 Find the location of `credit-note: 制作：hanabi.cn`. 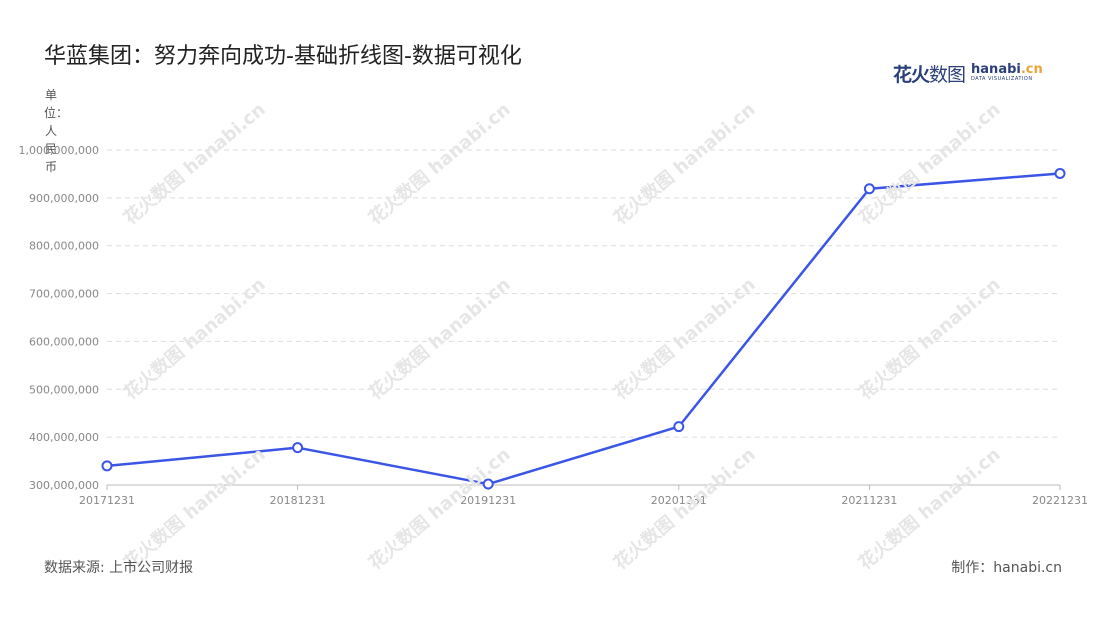

credit-note: 制作：hanabi.cn is located at coordinates (1006, 568).